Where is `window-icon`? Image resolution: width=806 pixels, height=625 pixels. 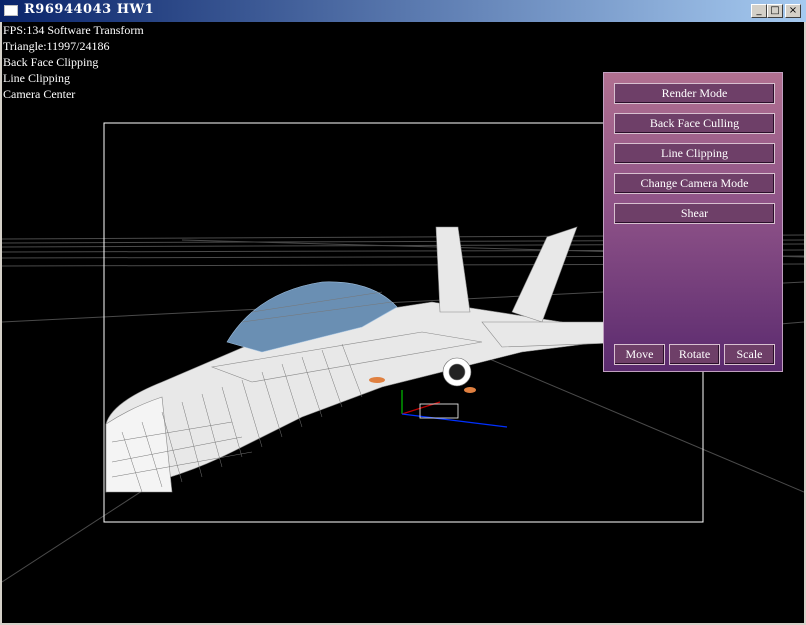
window-icon is located at coordinates (11, 10).